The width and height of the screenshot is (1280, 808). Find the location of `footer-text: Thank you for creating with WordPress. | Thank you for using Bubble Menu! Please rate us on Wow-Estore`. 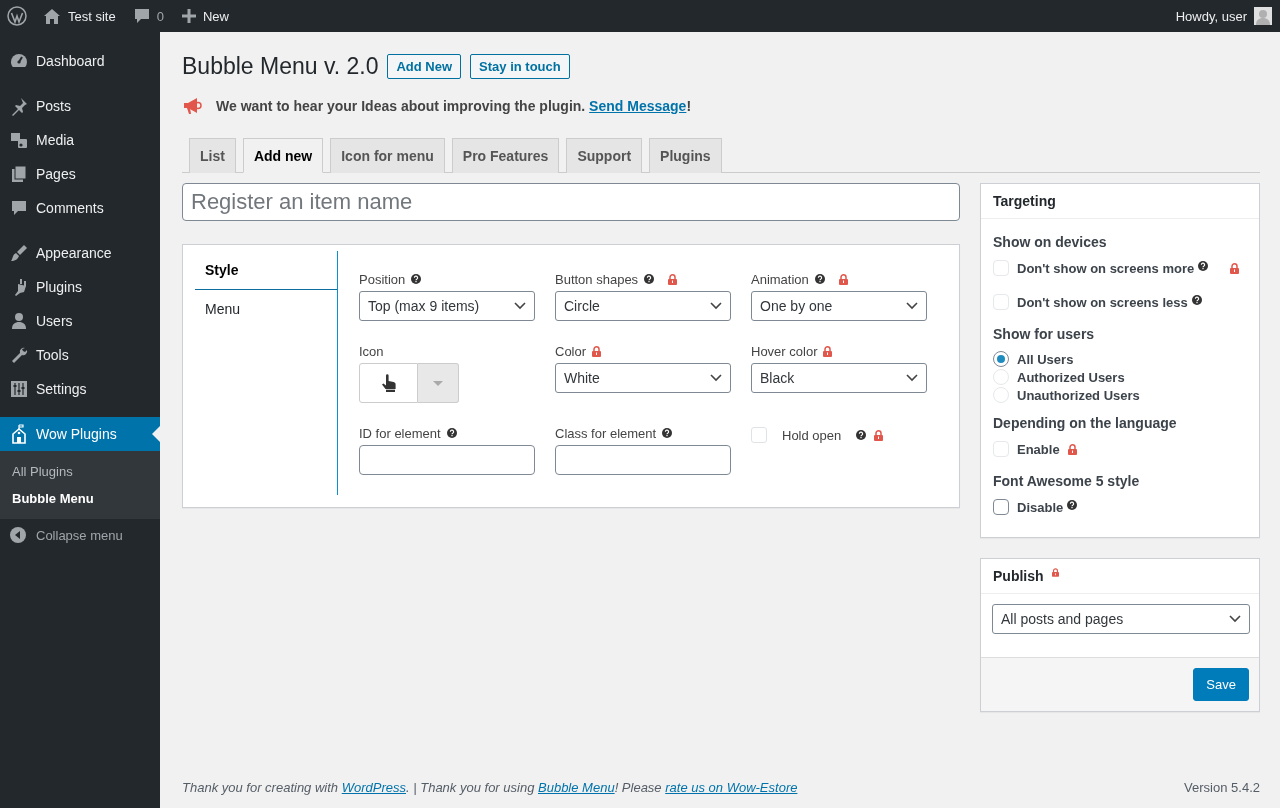

footer-text: Thank you for creating with WordPress. | Thank you for using Bubble Menu! Please rate us on Wow-Estore is located at coordinates (490, 787).